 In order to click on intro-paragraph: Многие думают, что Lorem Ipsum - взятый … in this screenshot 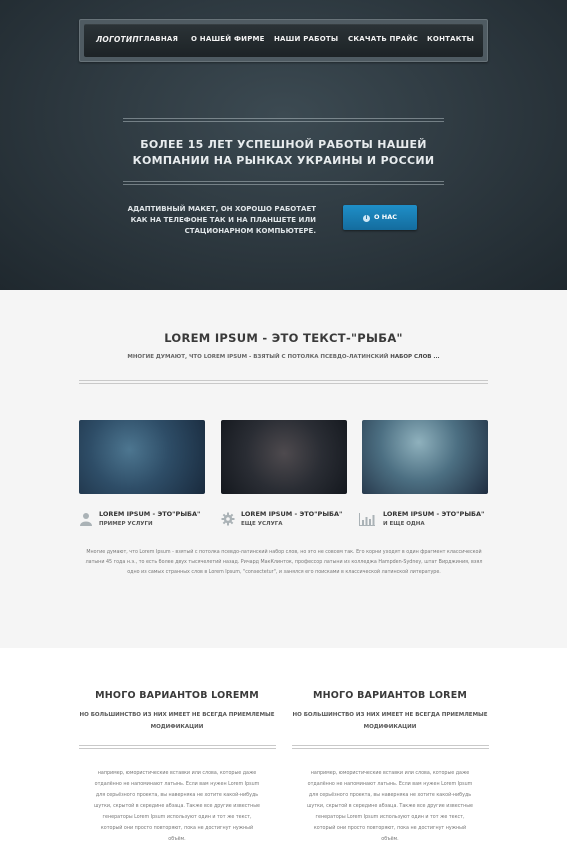, I will do `click(284, 562)`.